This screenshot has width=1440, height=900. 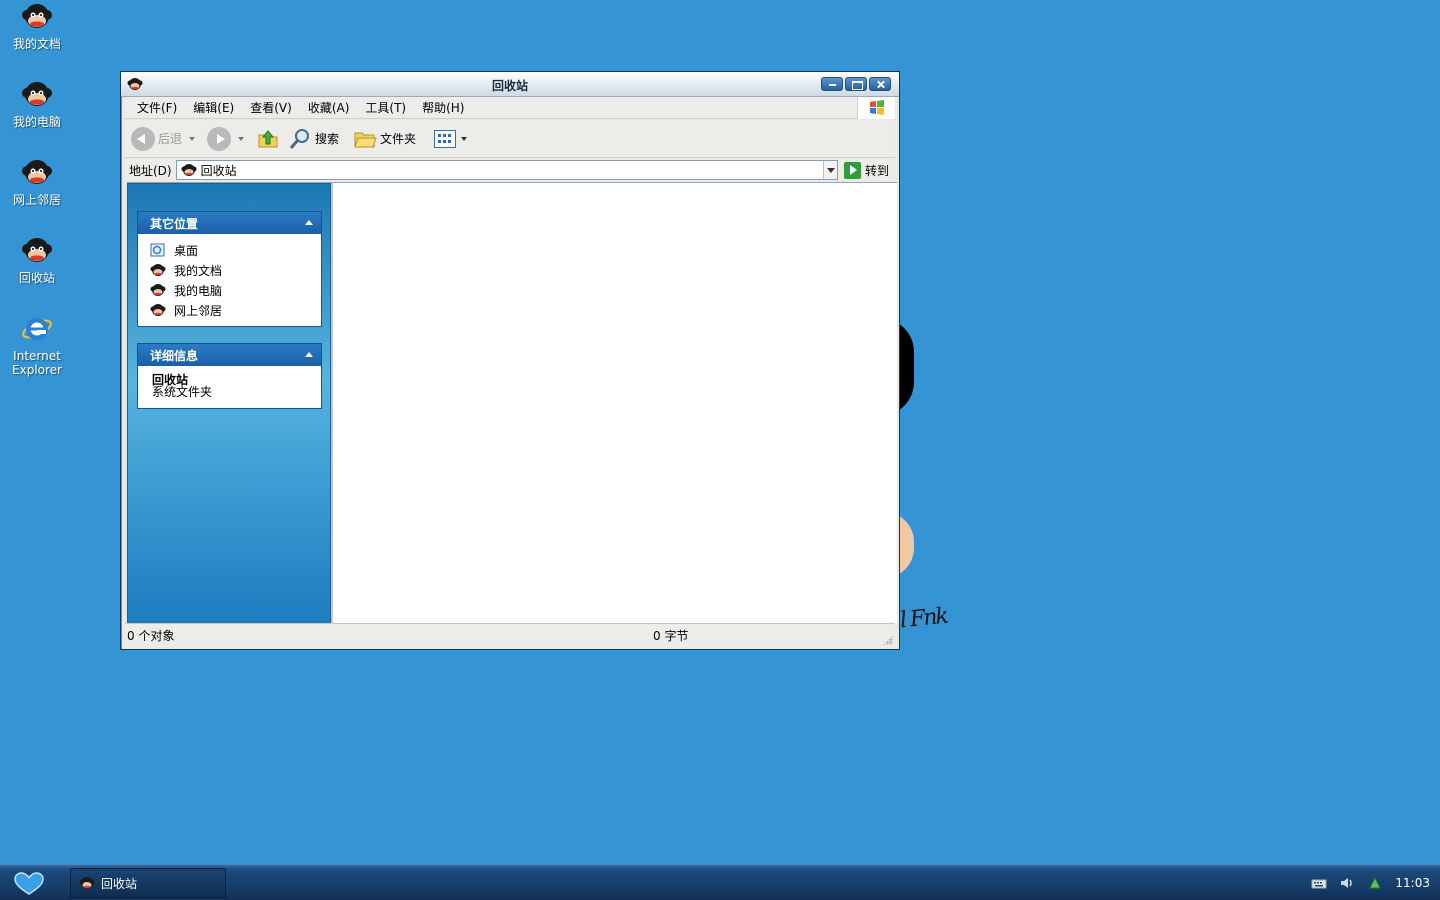 What do you see at coordinates (235, 310) in the screenshot?
I see `place-network: 网上邻居` at bounding box center [235, 310].